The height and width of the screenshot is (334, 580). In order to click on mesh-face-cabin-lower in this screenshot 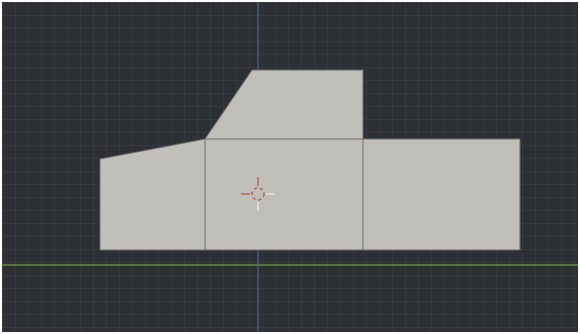, I will do `click(284, 194)`.